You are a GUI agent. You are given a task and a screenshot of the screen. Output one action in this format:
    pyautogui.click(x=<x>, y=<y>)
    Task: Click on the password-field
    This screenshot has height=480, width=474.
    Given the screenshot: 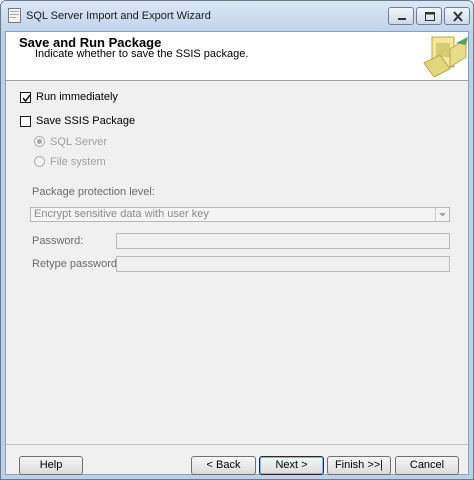 What is the action you would take?
    pyautogui.click(x=283, y=241)
    